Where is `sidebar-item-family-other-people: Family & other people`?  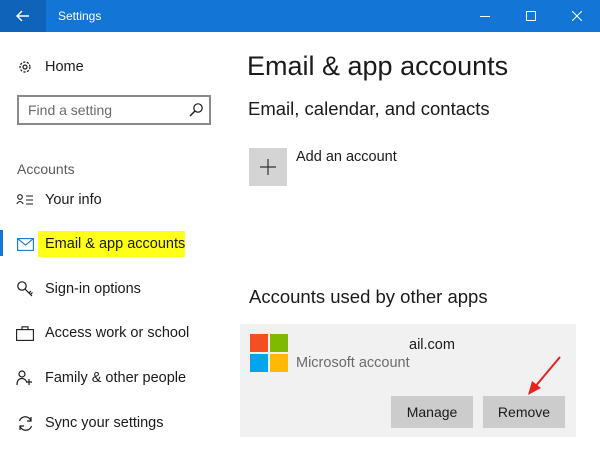 sidebar-item-family-other-people: Family & other people is located at coordinates (115, 378).